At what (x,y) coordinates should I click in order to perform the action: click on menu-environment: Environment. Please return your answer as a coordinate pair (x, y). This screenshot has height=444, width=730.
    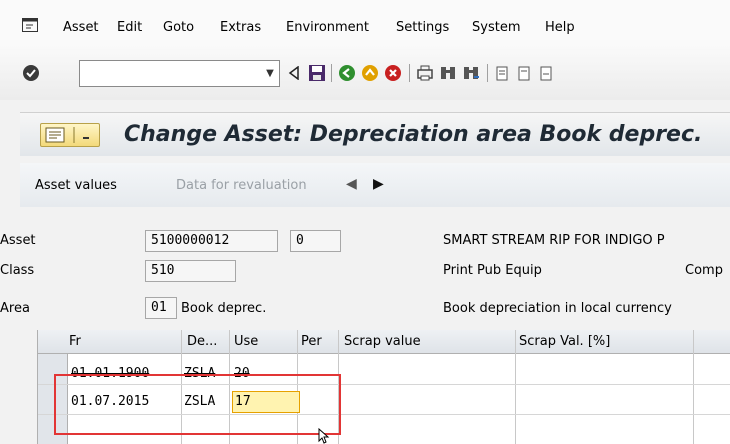
    Looking at the image, I should click on (327, 27).